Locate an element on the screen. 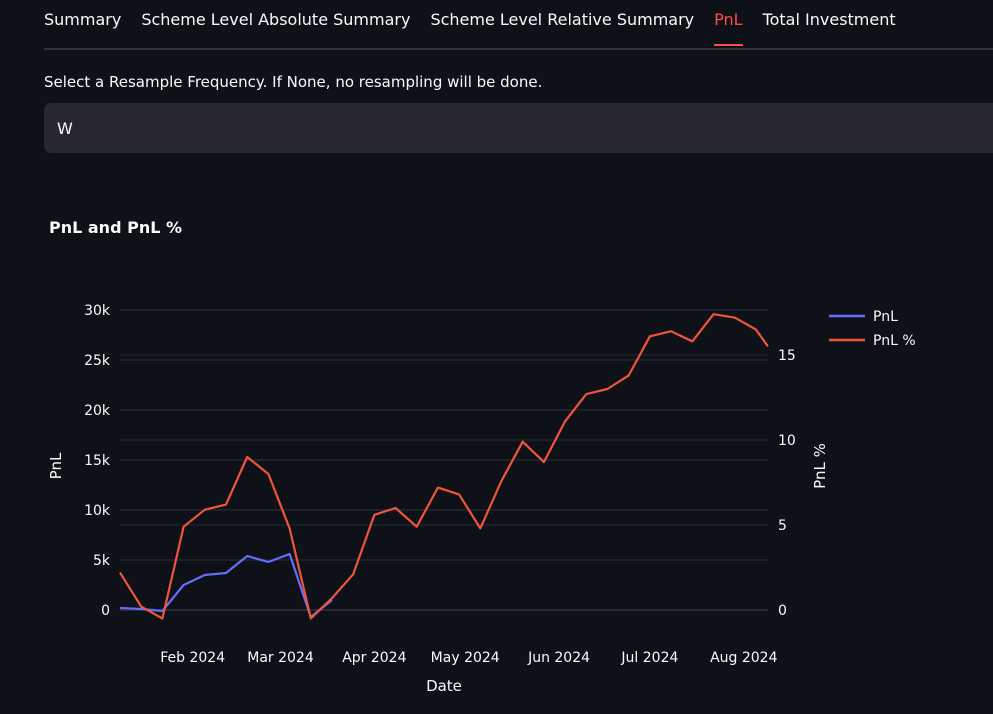  x-tick-label: Apr 2024 is located at coordinates (374, 658).